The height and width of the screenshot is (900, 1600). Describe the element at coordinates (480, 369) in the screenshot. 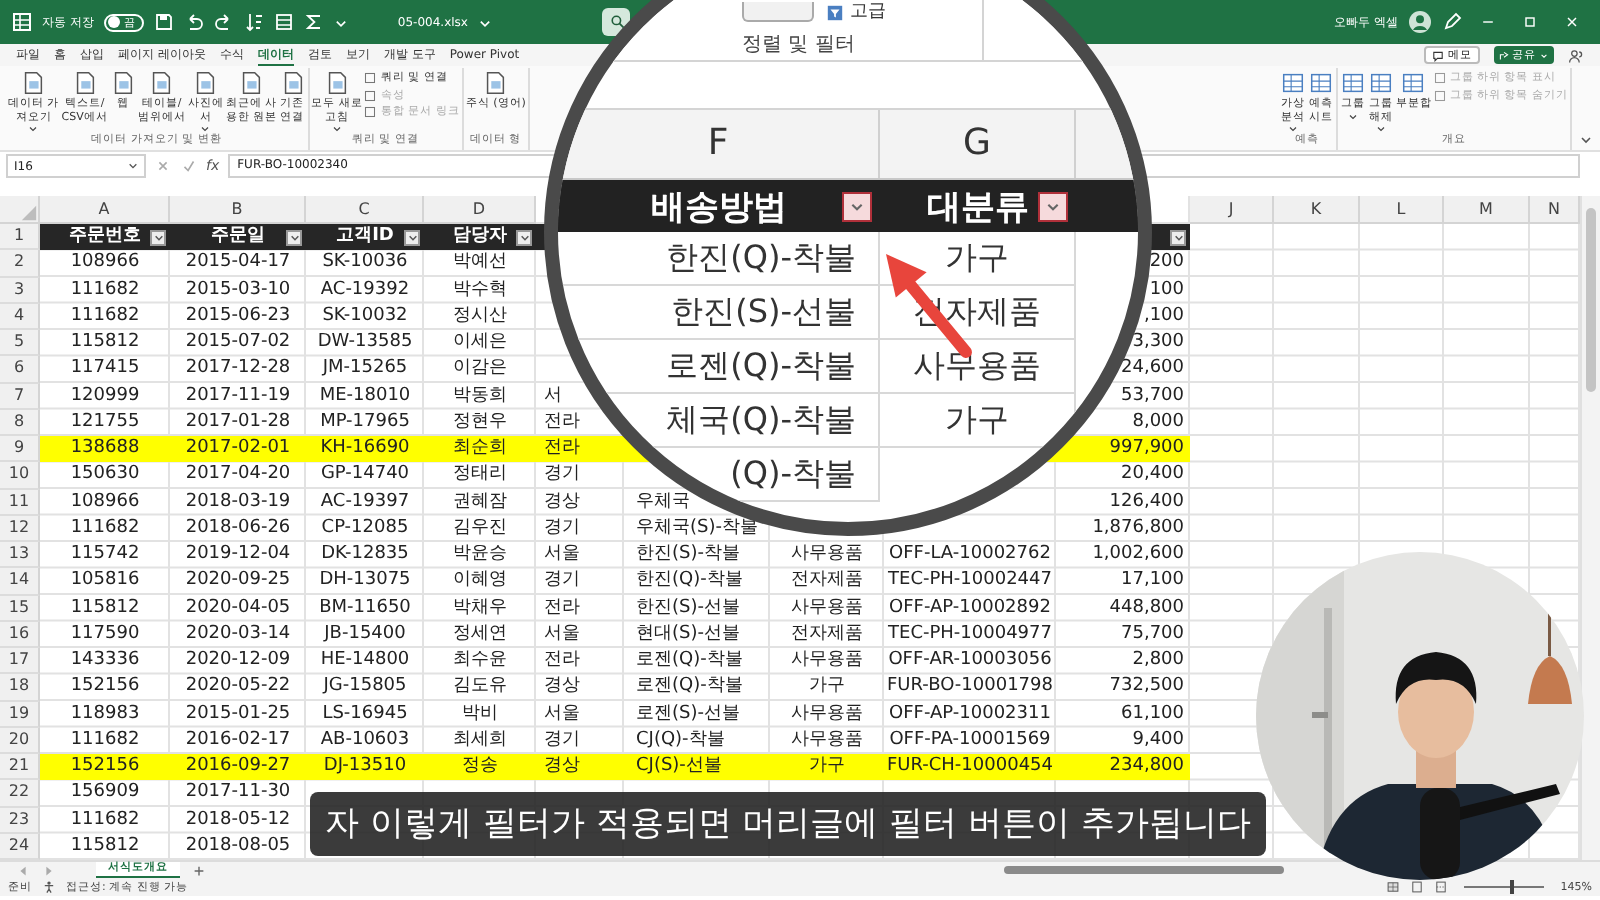

I see `table-cell-text: 이감은` at that location.